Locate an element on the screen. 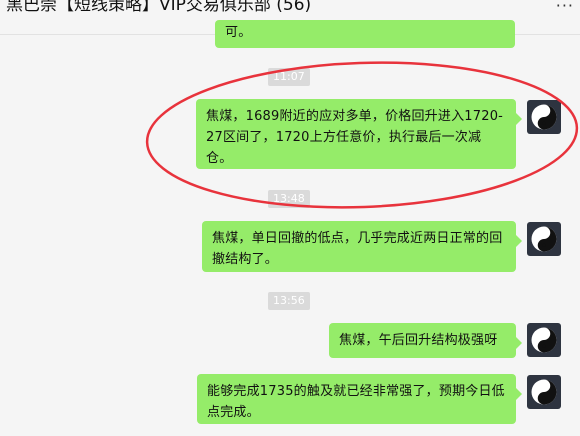 This screenshot has width=580, height=436. message-text: 能够完成1735的触及就已经非常强了，预期今日低点完成。 is located at coordinates (356, 402).